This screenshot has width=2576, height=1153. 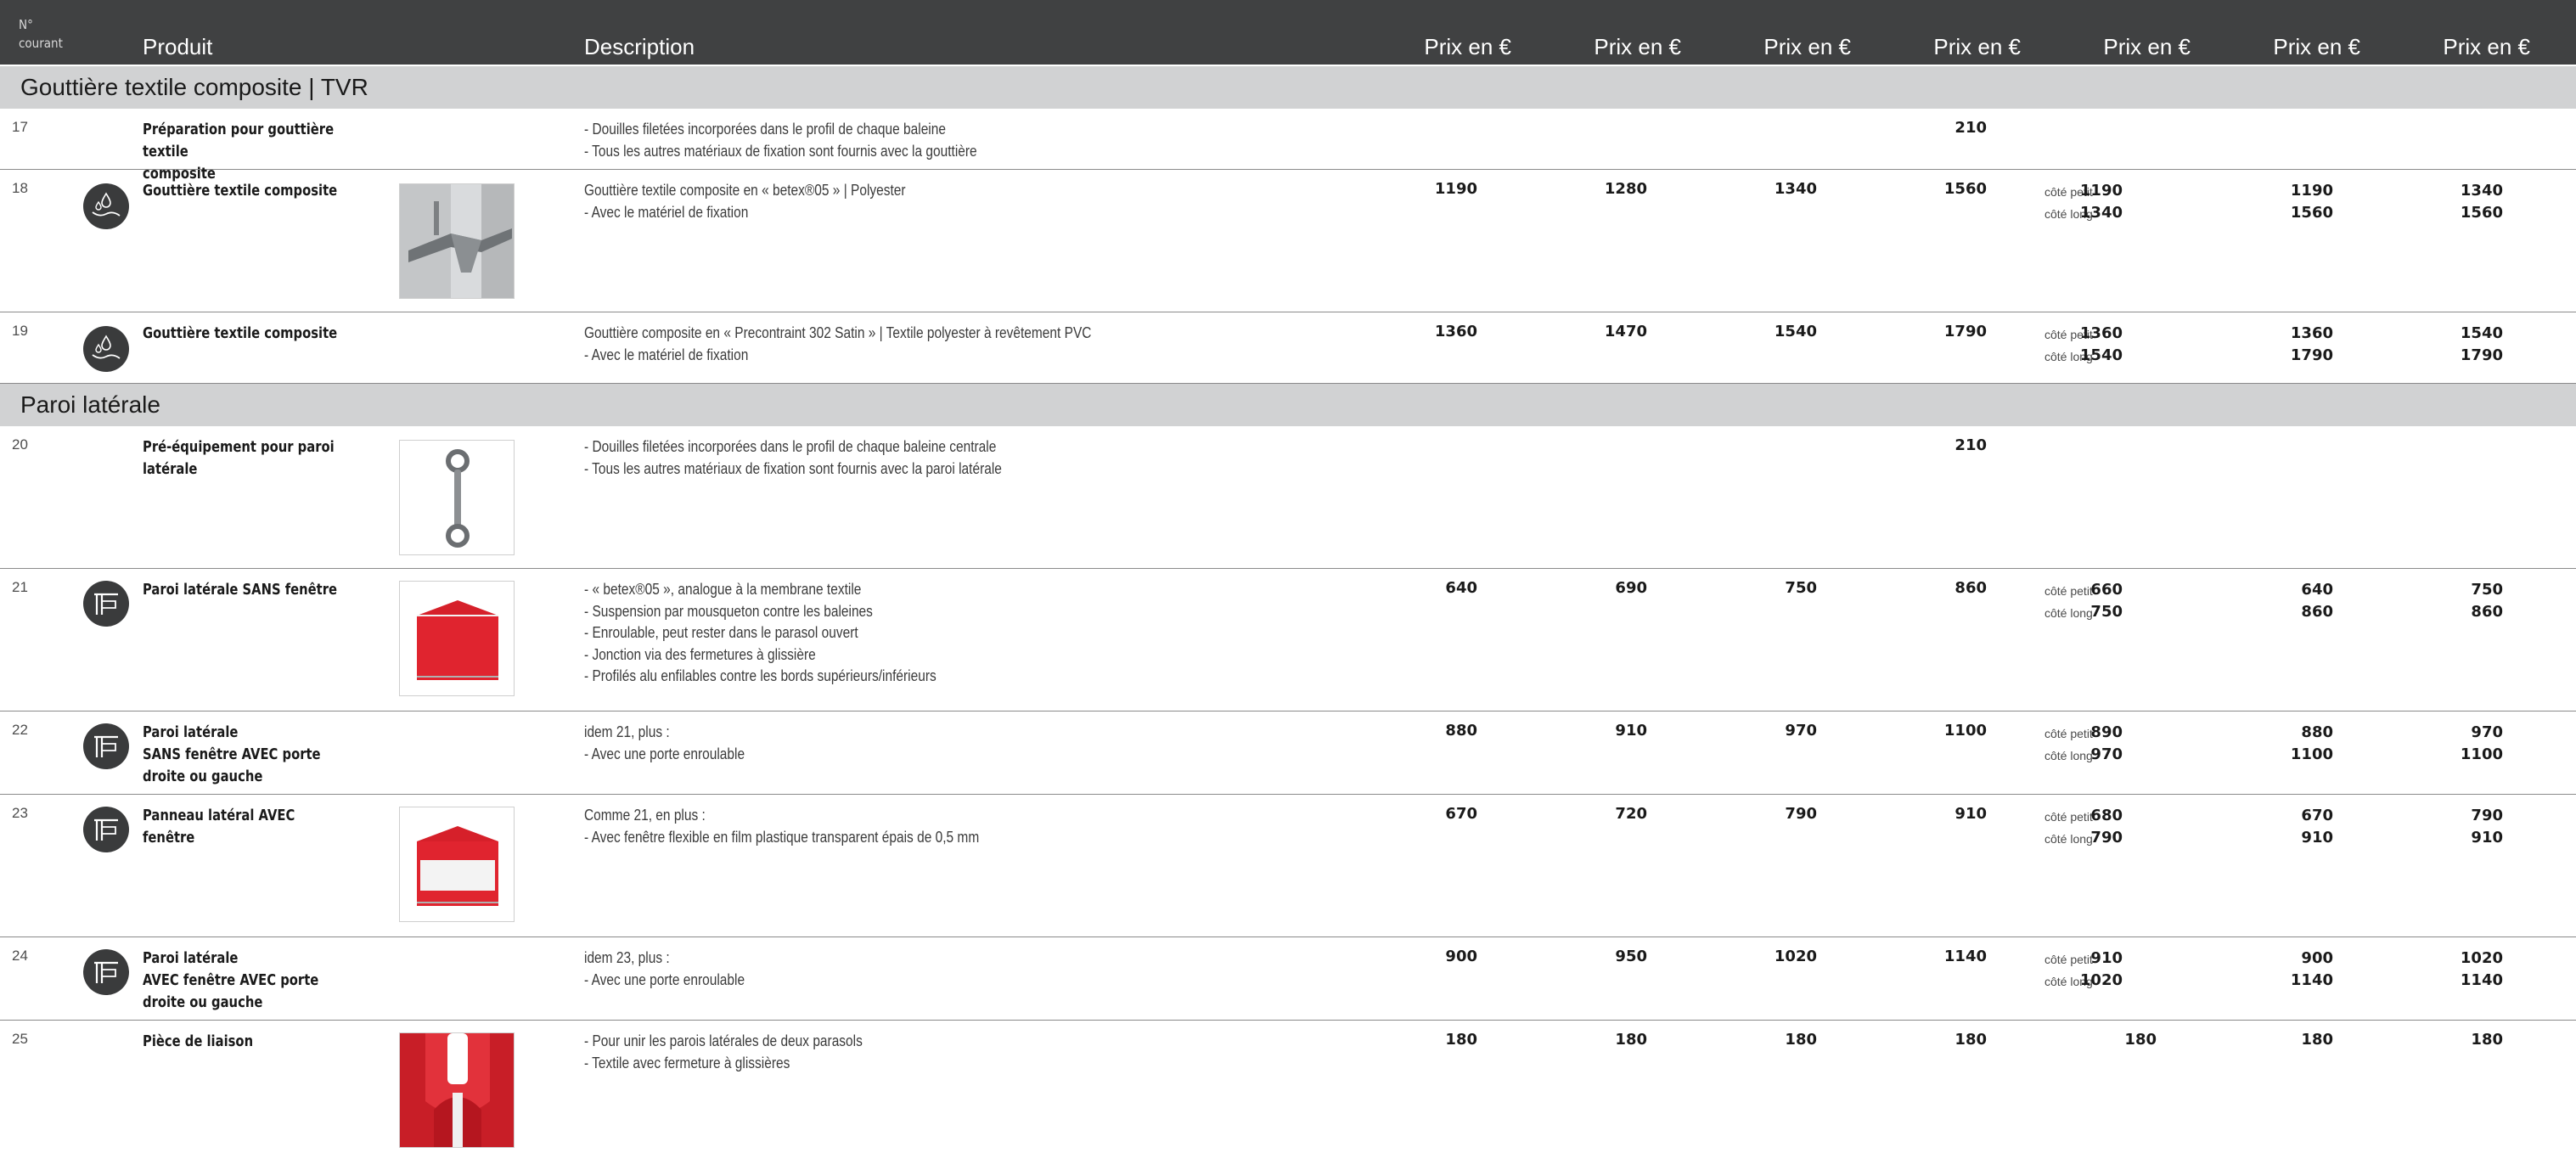 I want to click on price-column-header-1: Prix en €, so click(x=1467, y=46).